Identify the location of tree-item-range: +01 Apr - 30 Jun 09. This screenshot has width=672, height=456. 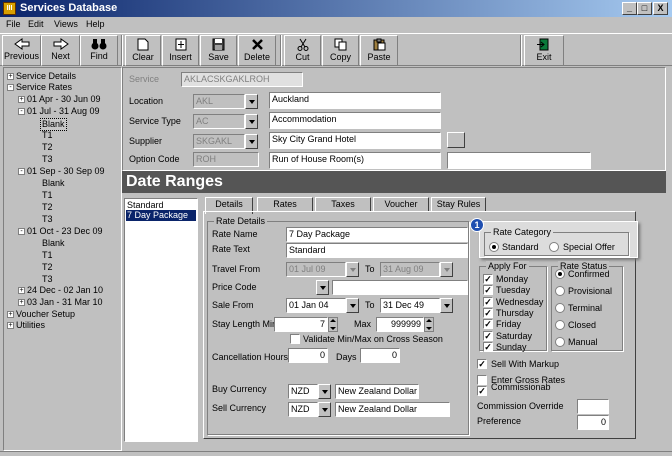
(59, 99).